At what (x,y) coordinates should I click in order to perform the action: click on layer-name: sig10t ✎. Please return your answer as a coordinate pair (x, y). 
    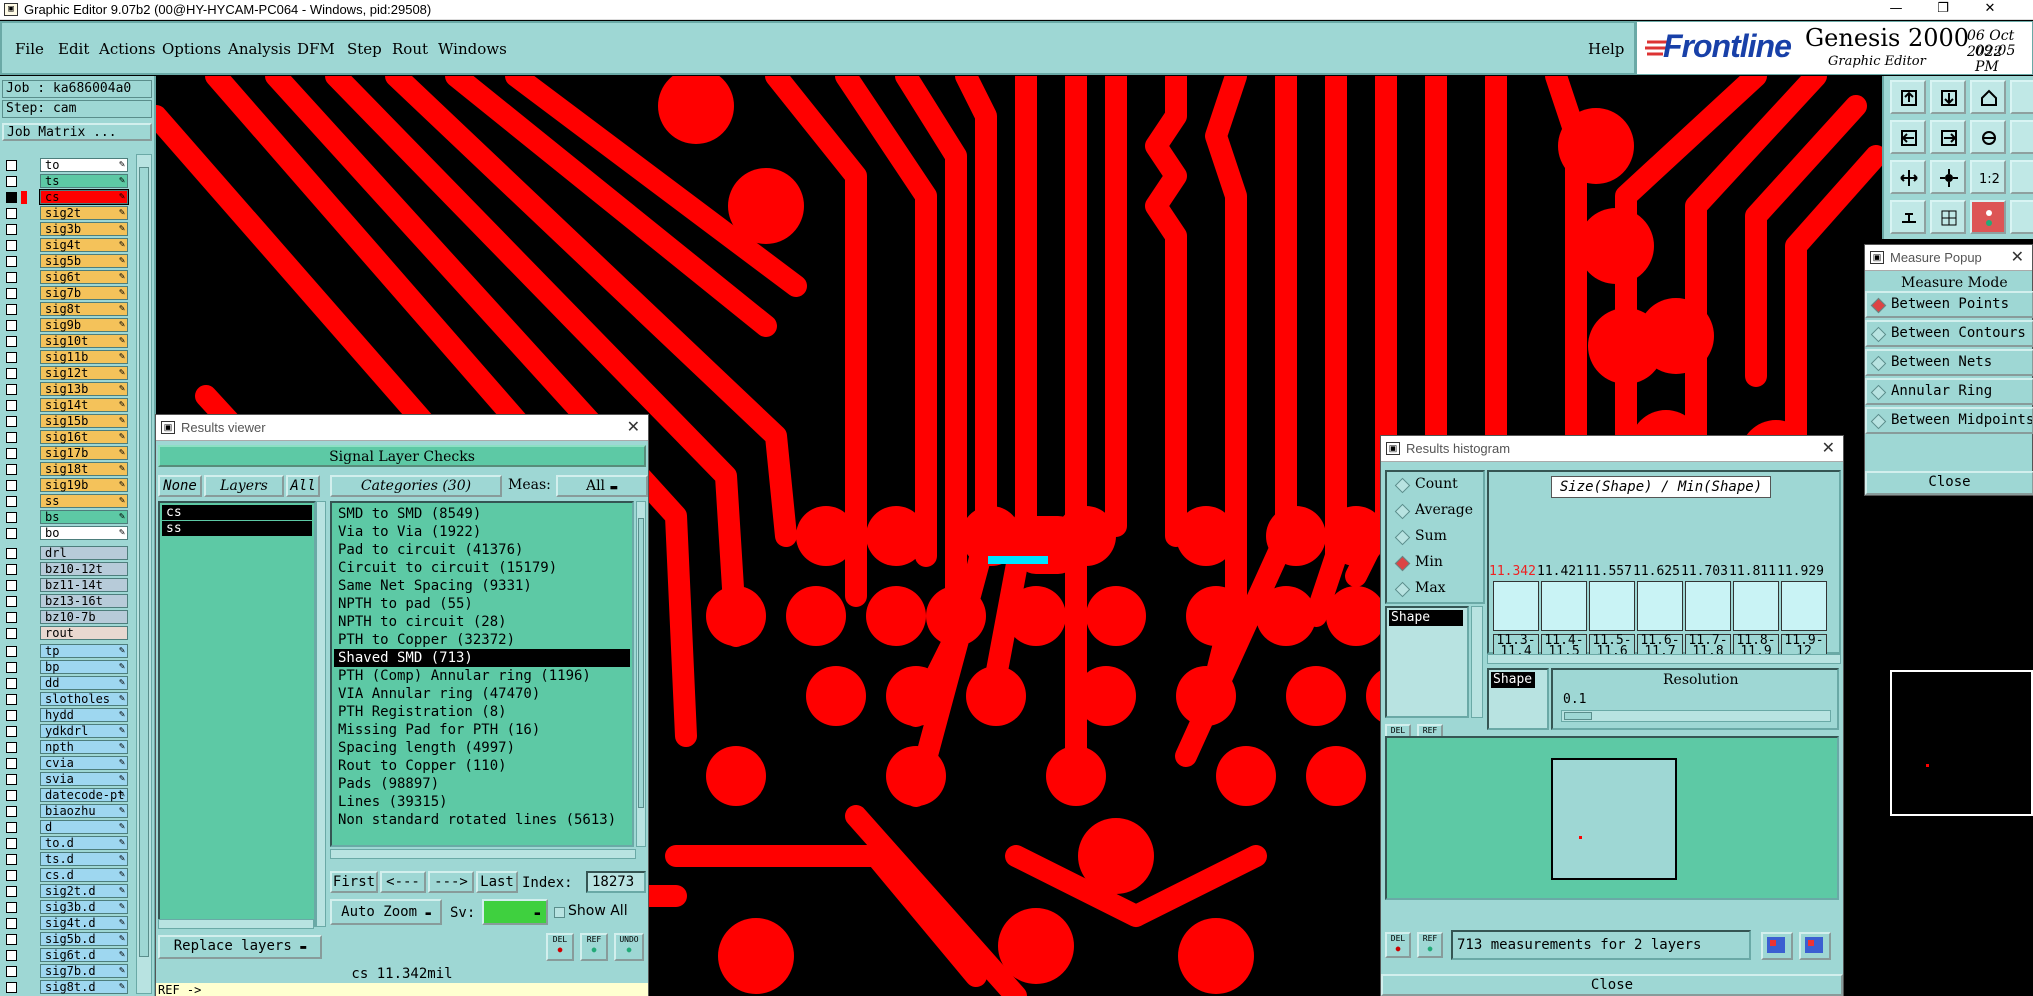
    Looking at the image, I should click on (84, 341).